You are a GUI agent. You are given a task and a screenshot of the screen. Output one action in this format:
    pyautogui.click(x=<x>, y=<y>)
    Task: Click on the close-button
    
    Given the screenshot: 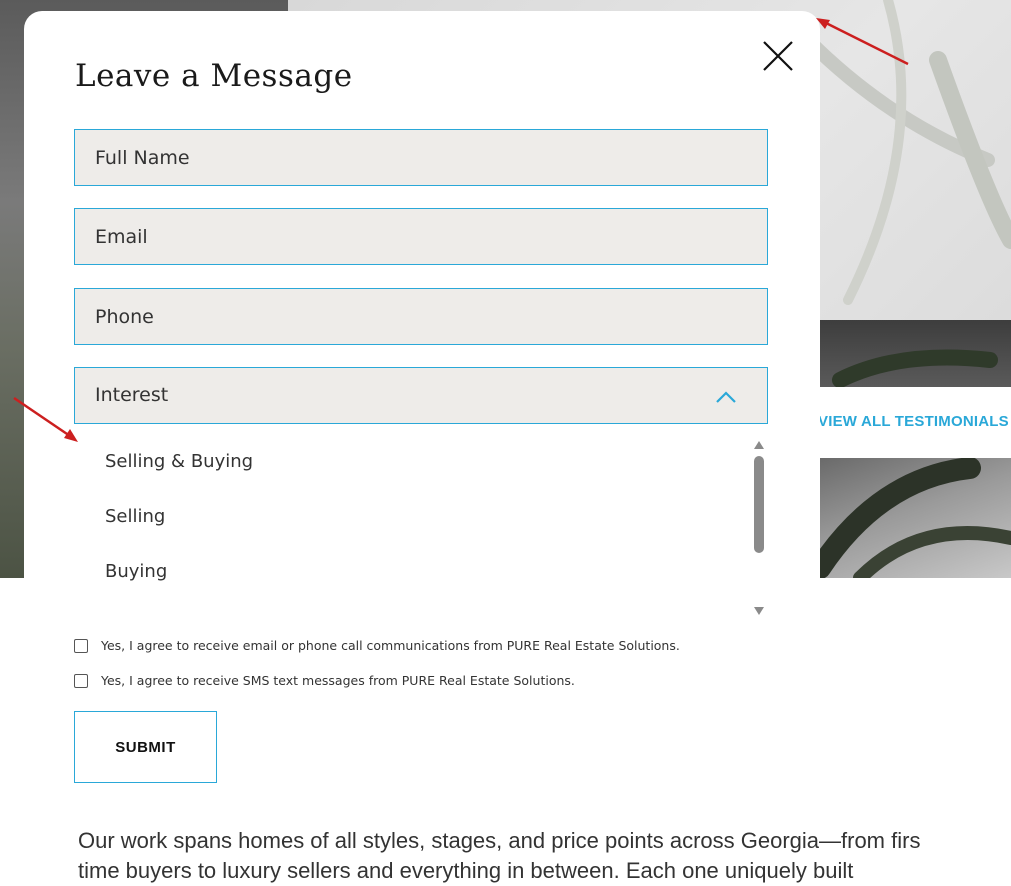 What is the action you would take?
    pyautogui.click(x=778, y=56)
    